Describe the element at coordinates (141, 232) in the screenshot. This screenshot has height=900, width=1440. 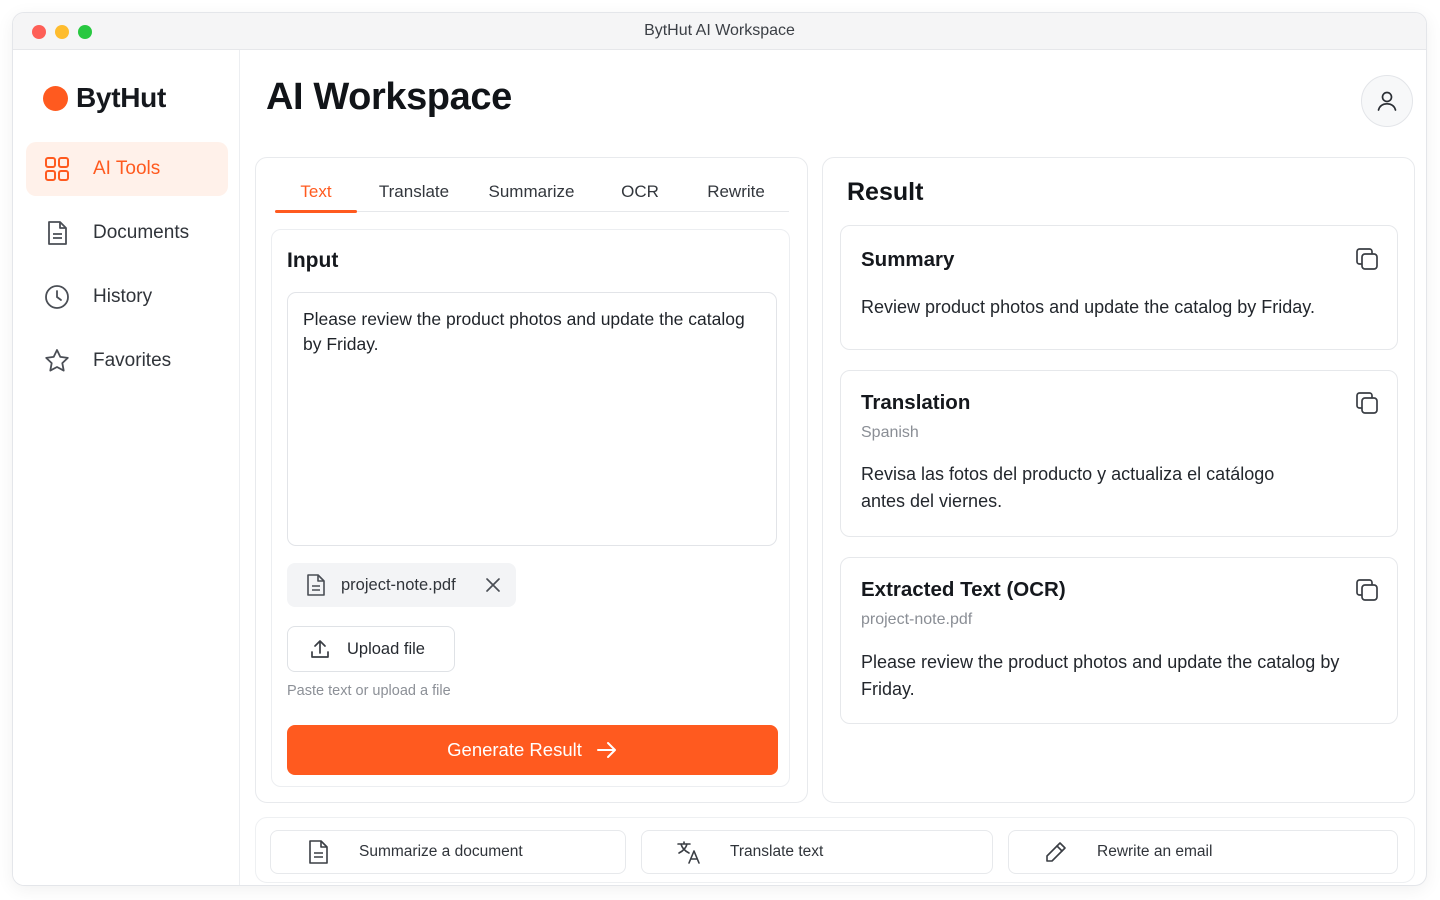
I see `sidebar-item-label: Documents` at that location.